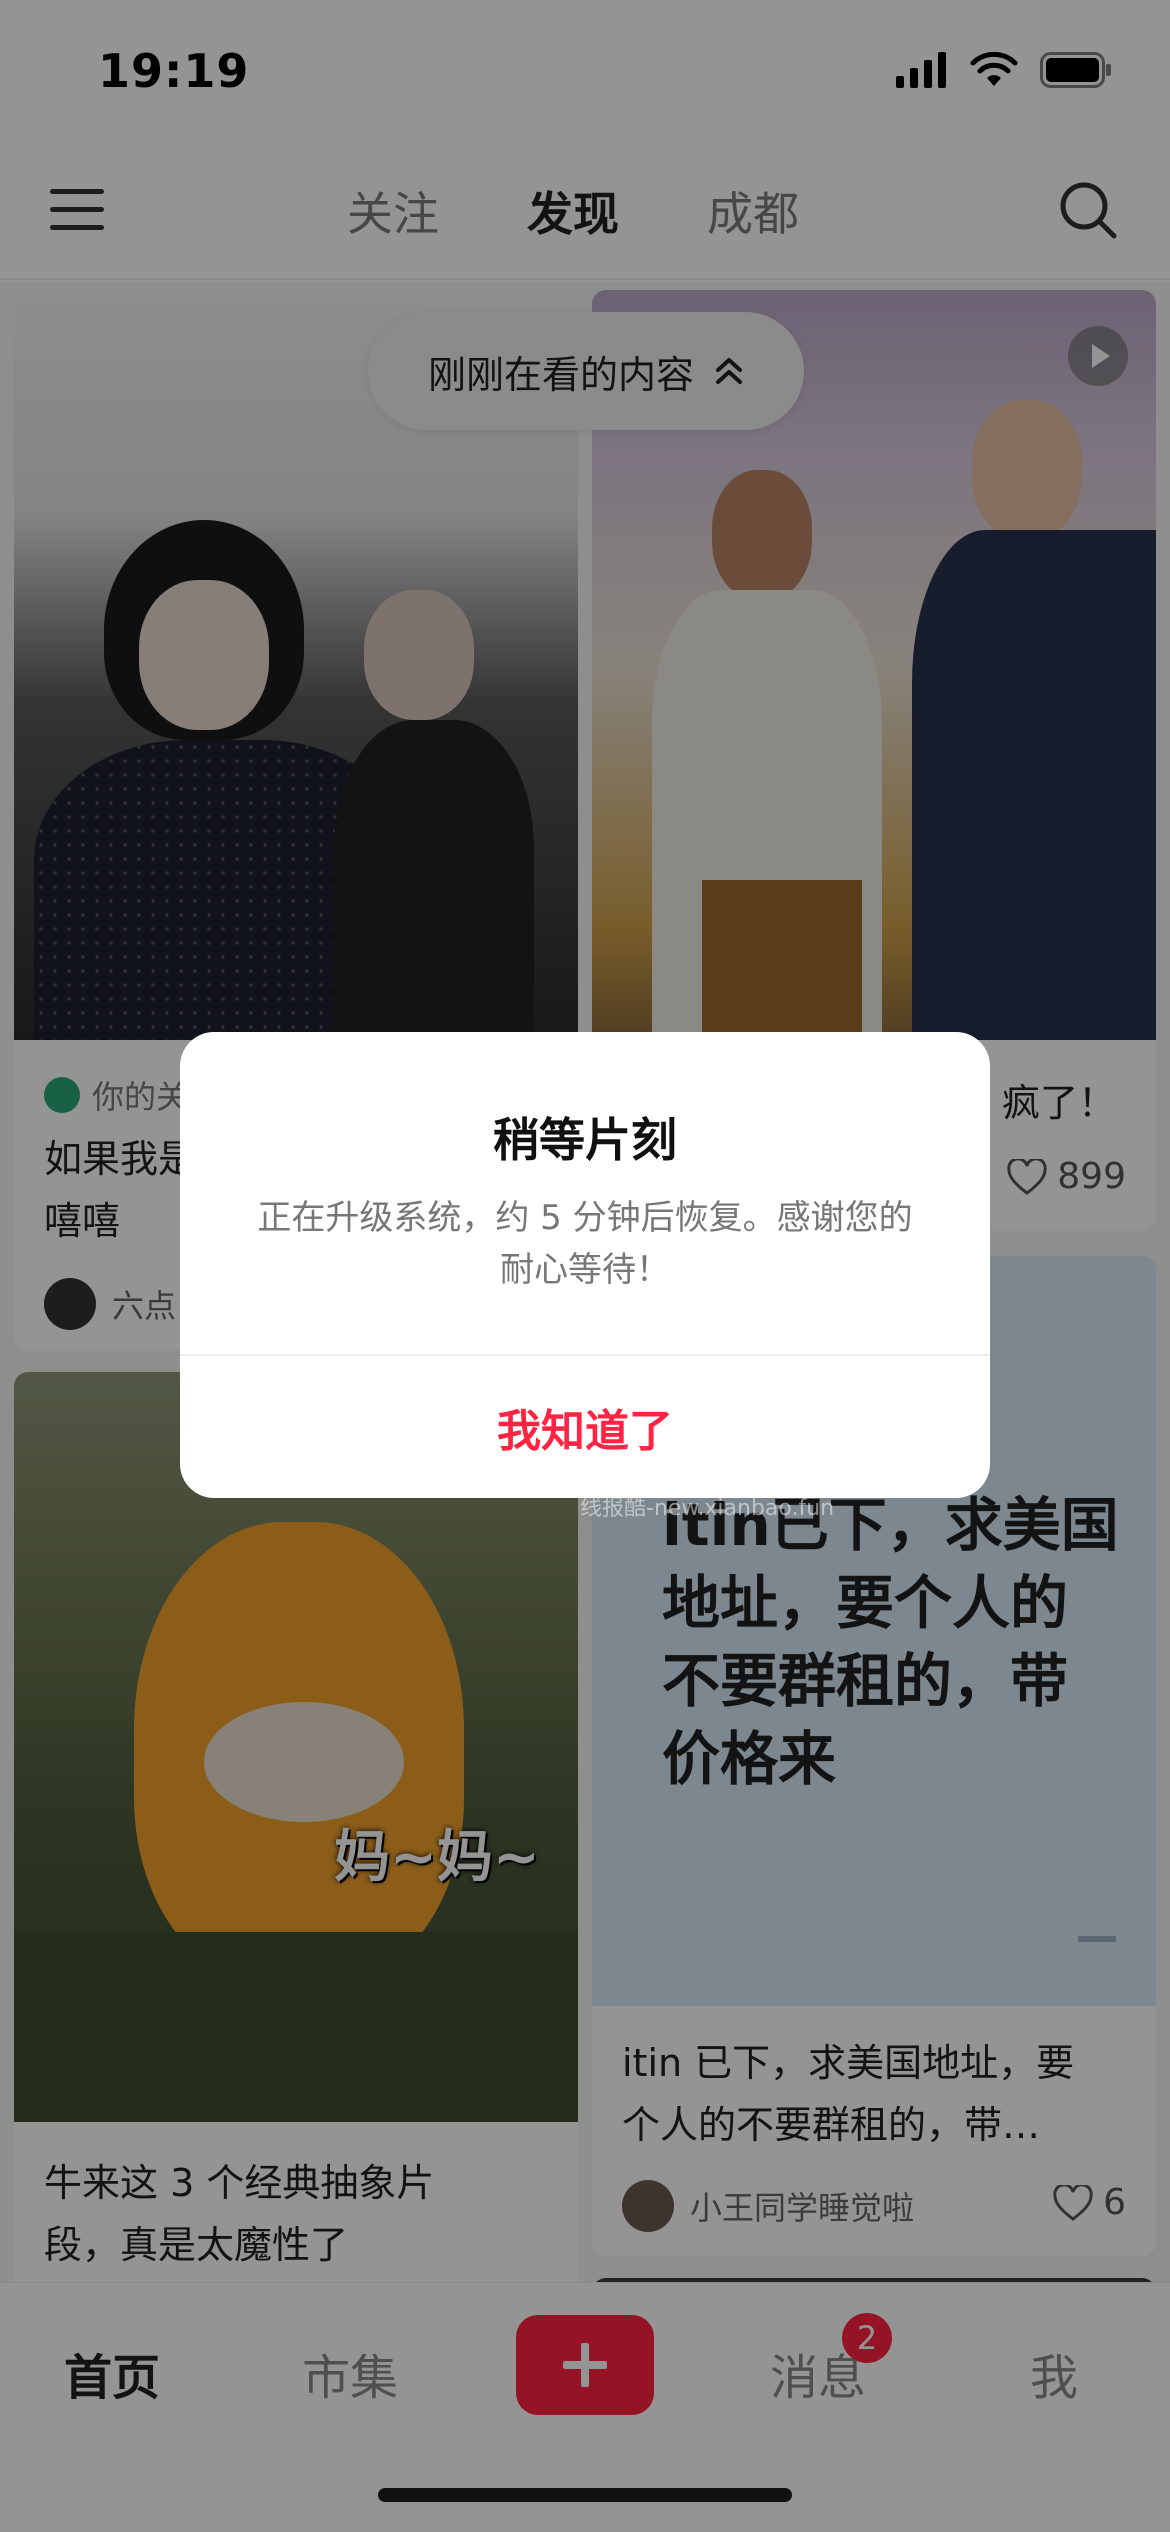 The image size is (1170, 2532). I want to click on maintenance-dialog: 稍等片刻 正在升级系统，约 5 分钟后恢复。感谢您的耐心等待！ 我知道了, so click(585, 1265).